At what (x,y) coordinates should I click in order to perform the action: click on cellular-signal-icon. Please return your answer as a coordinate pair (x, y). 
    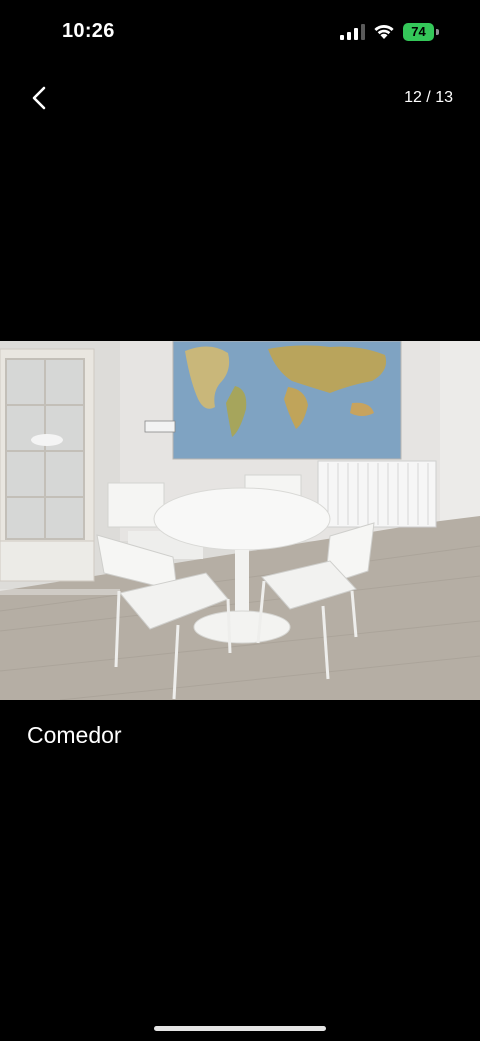
    Looking at the image, I should click on (352, 32).